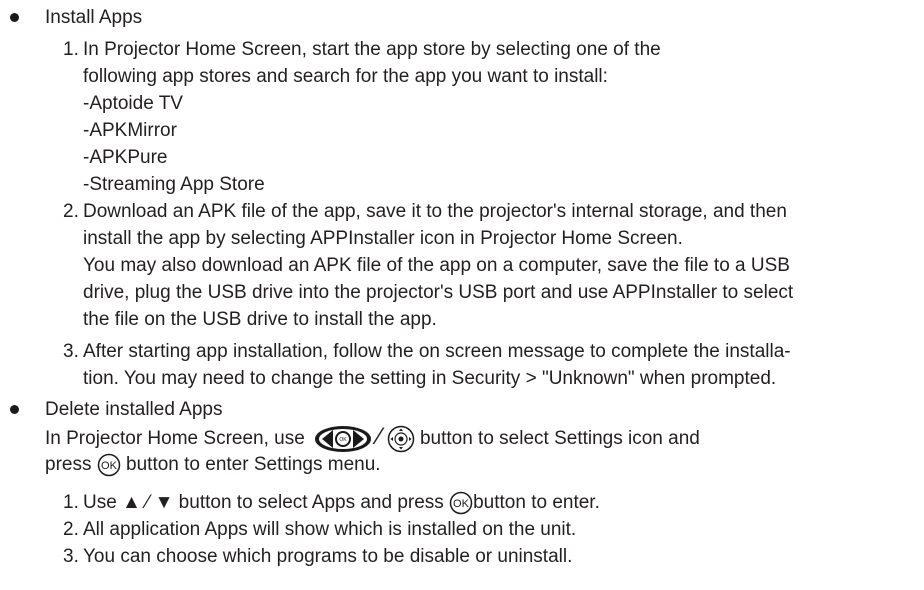 The width and height of the screenshot is (924, 590). Describe the element at coordinates (401, 439) in the screenshot. I see `remote-dpad-icon` at that location.